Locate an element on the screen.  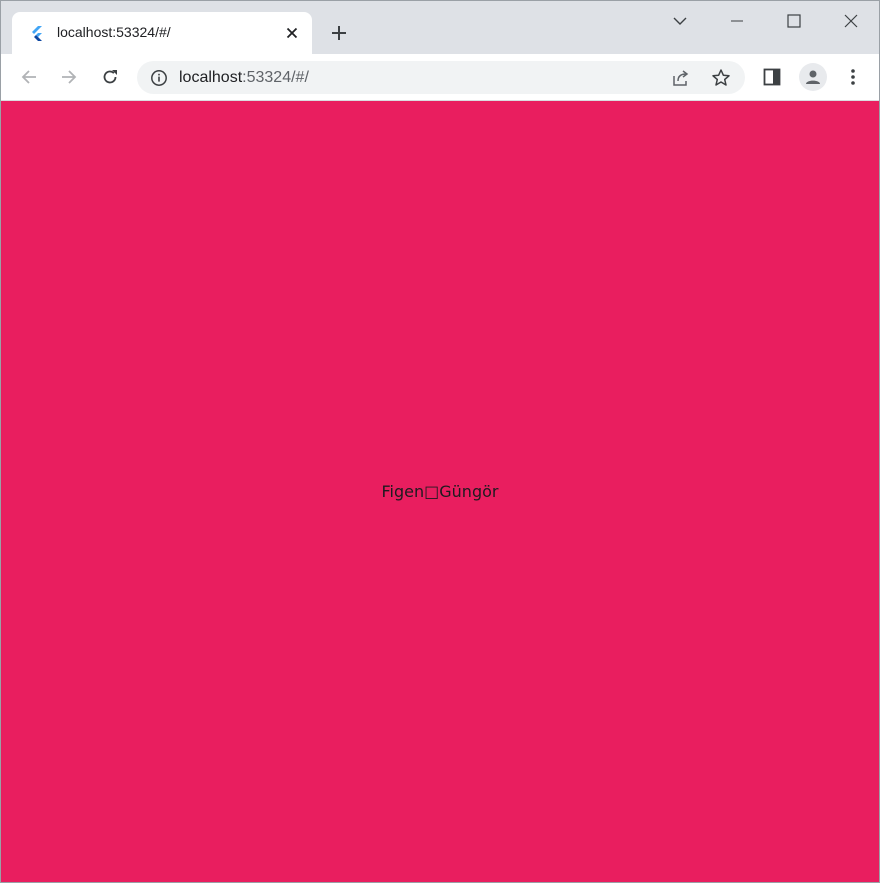
address-bar: localhost:53324/#/ is located at coordinates (441, 77).